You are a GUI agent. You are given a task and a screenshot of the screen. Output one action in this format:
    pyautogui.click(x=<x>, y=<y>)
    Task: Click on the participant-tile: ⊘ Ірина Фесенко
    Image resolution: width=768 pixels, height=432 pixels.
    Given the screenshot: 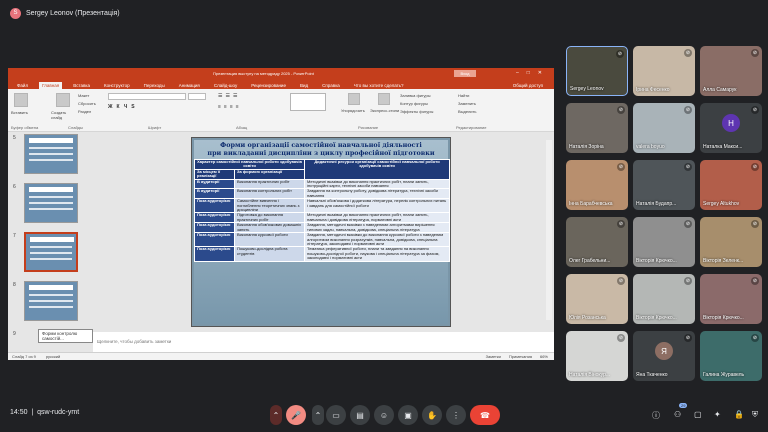 What is the action you would take?
    pyautogui.click(x=664, y=71)
    